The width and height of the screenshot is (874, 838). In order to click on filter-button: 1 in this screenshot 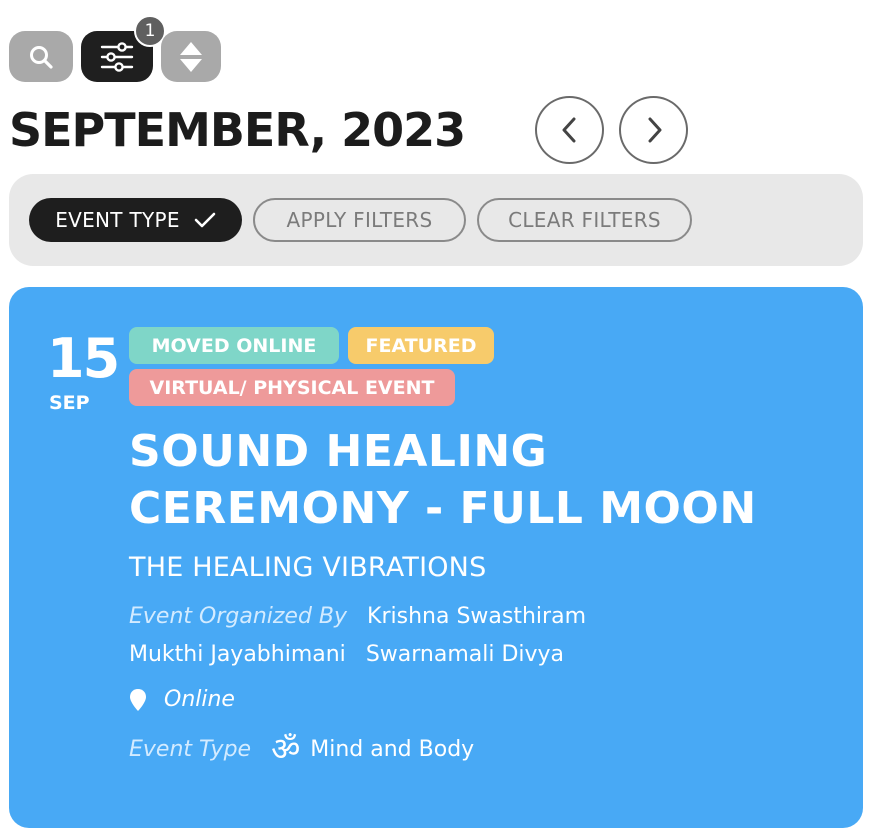, I will do `click(123, 48)`.